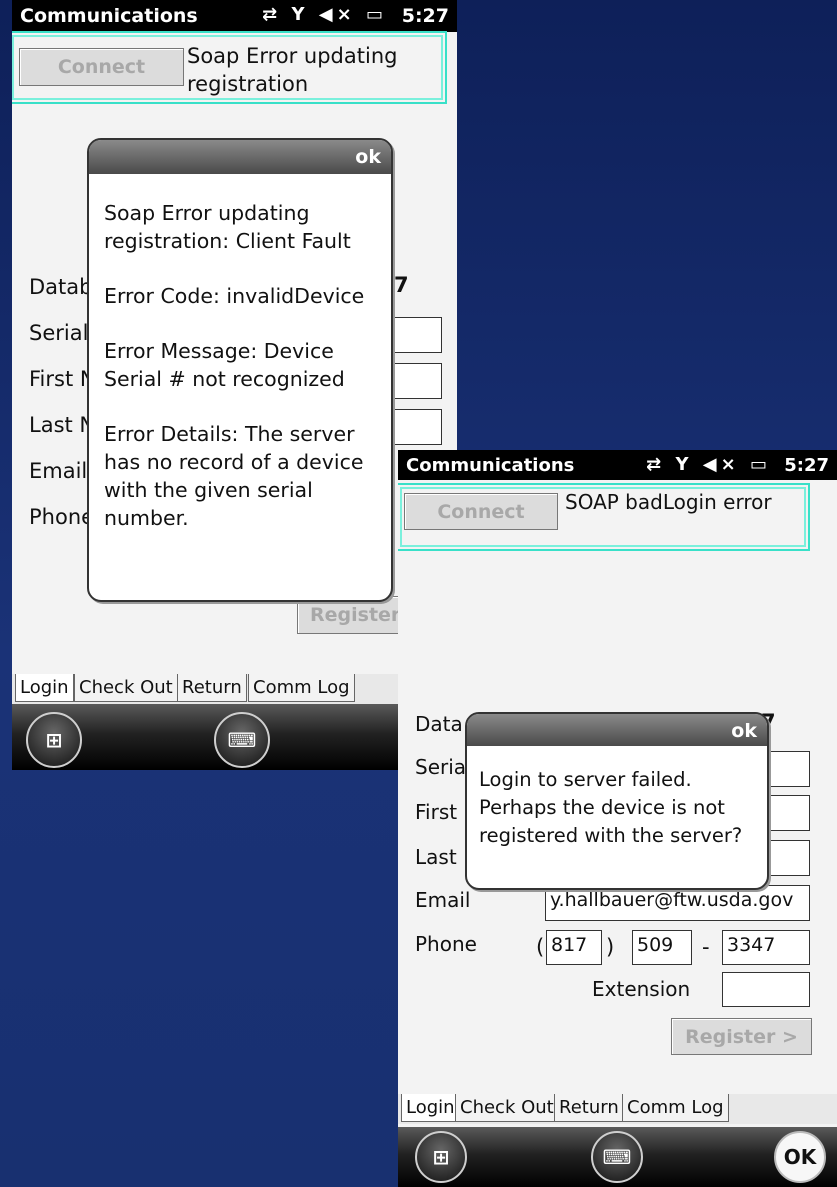  What do you see at coordinates (62, 425) in the screenshot?
I see `last-name-label: Last N` at bounding box center [62, 425].